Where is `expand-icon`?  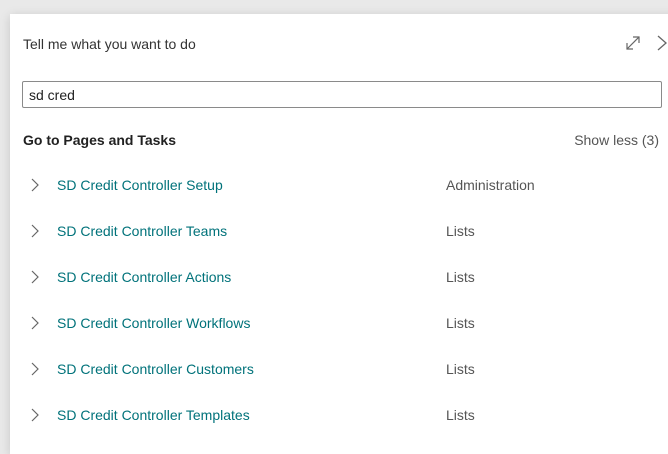
expand-icon is located at coordinates (633, 43).